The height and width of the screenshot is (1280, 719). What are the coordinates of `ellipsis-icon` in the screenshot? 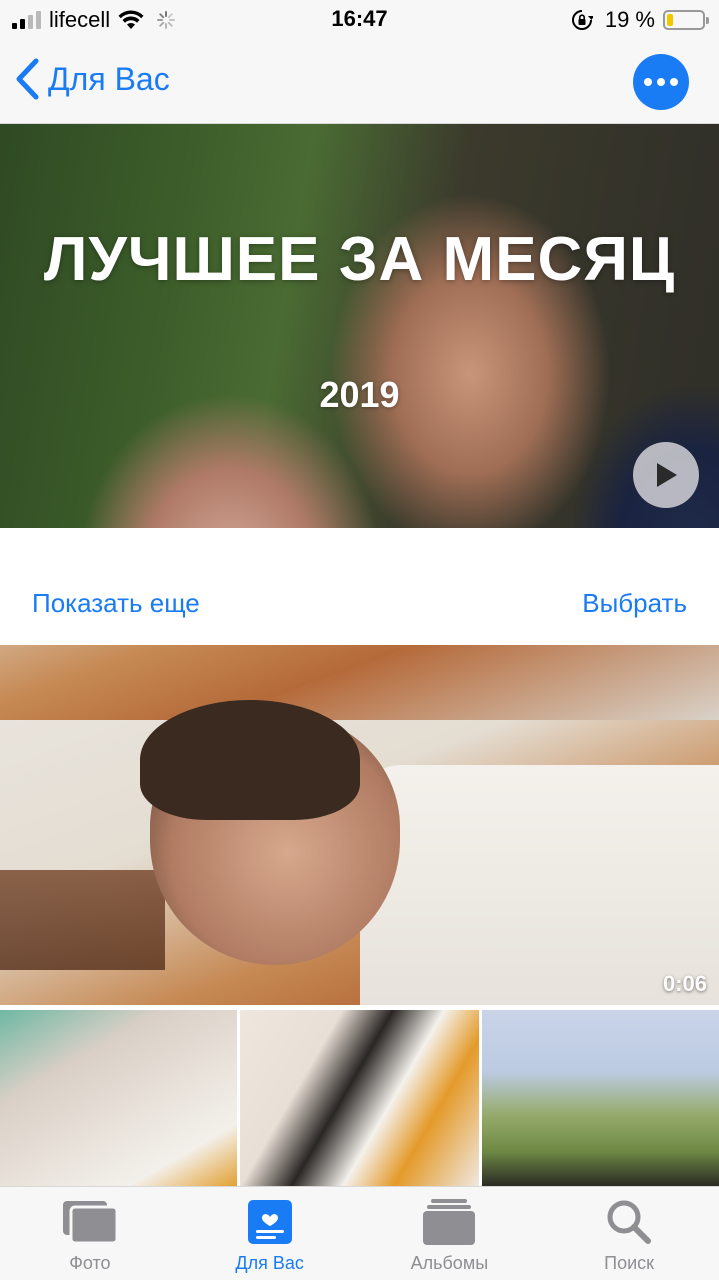 It's located at (648, 82).